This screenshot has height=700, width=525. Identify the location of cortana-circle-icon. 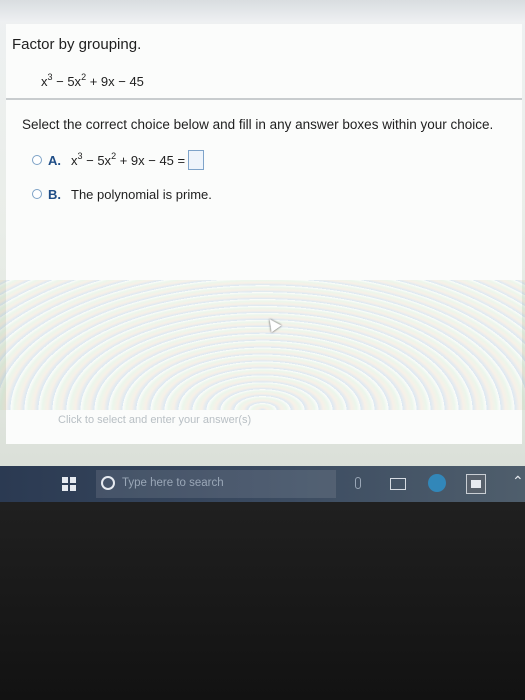
(108, 483).